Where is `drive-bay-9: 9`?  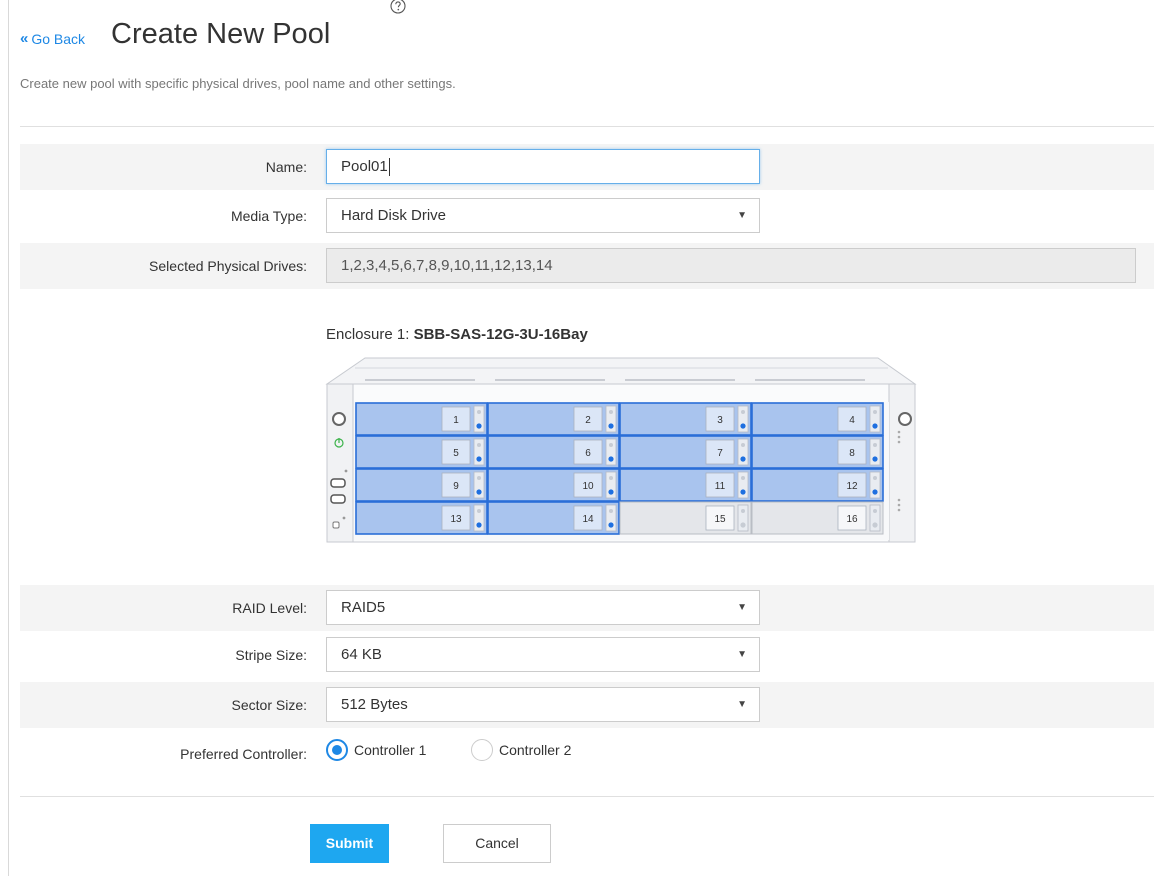
drive-bay-9: 9 is located at coordinates (421, 485).